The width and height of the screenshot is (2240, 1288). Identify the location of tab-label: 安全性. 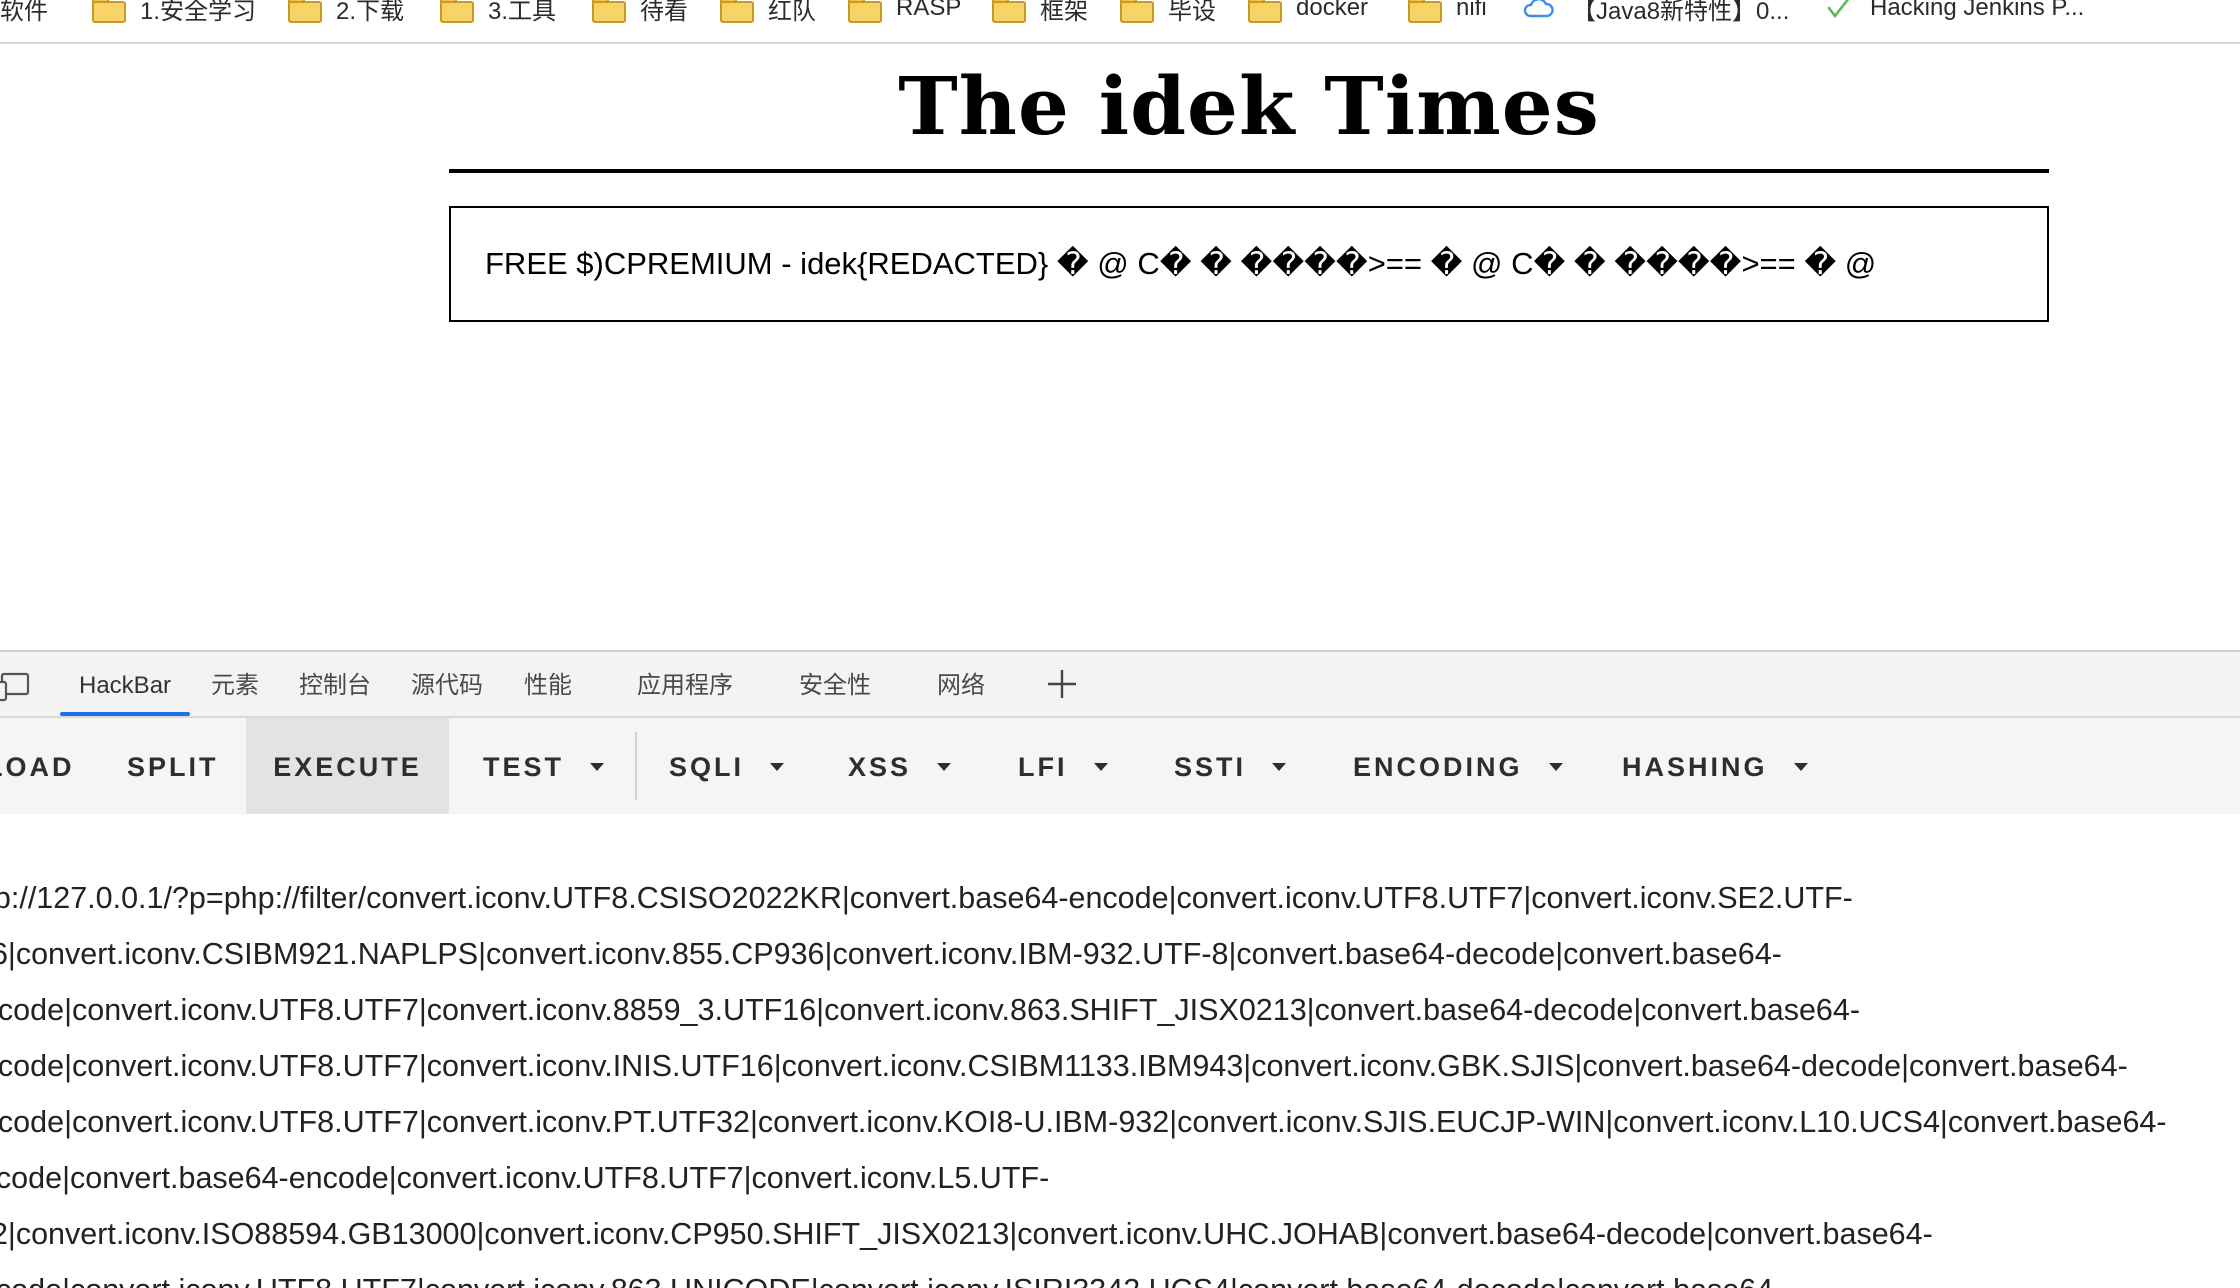
(835, 685).